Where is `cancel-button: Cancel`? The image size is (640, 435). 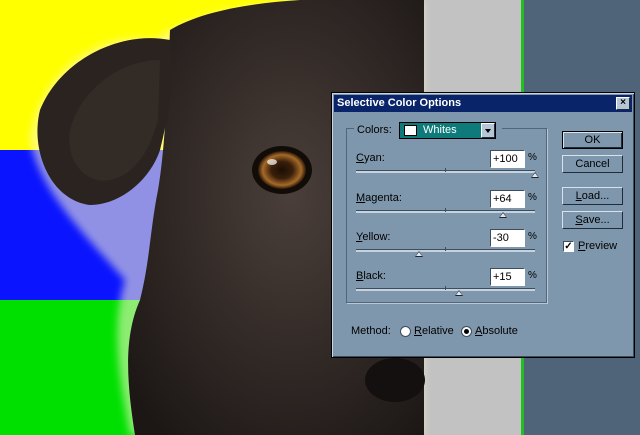 cancel-button: Cancel is located at coordinates (592, 164).